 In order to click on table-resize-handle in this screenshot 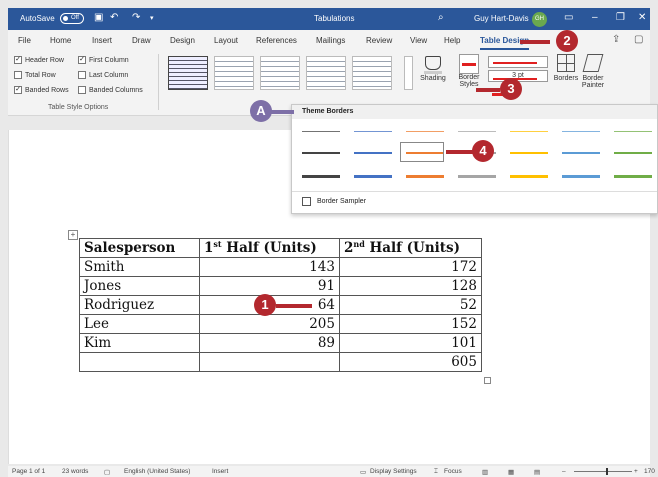, I will do `click(487, 380)`.